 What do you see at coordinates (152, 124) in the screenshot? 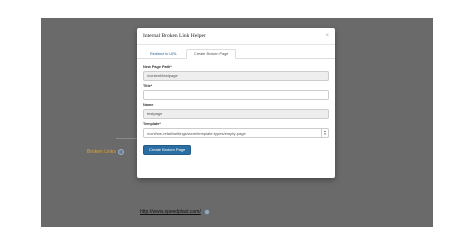
I see `template-label: Template*` at bounding box center [152, 124].